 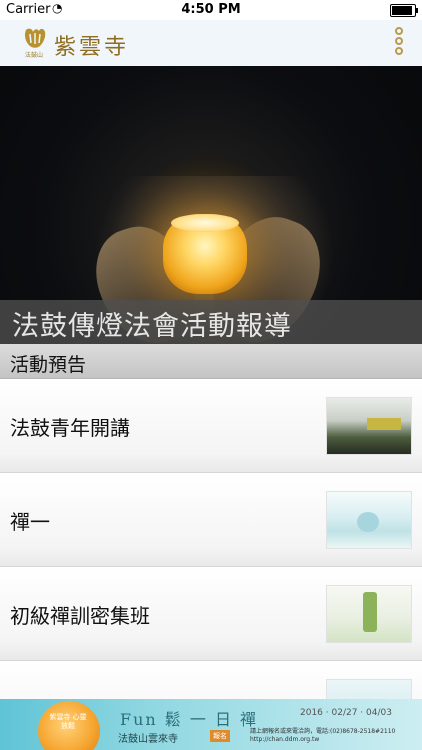 I want to click on banner-event-title: Fun 鬆 一 日 禪, so click(x=189, y=719).